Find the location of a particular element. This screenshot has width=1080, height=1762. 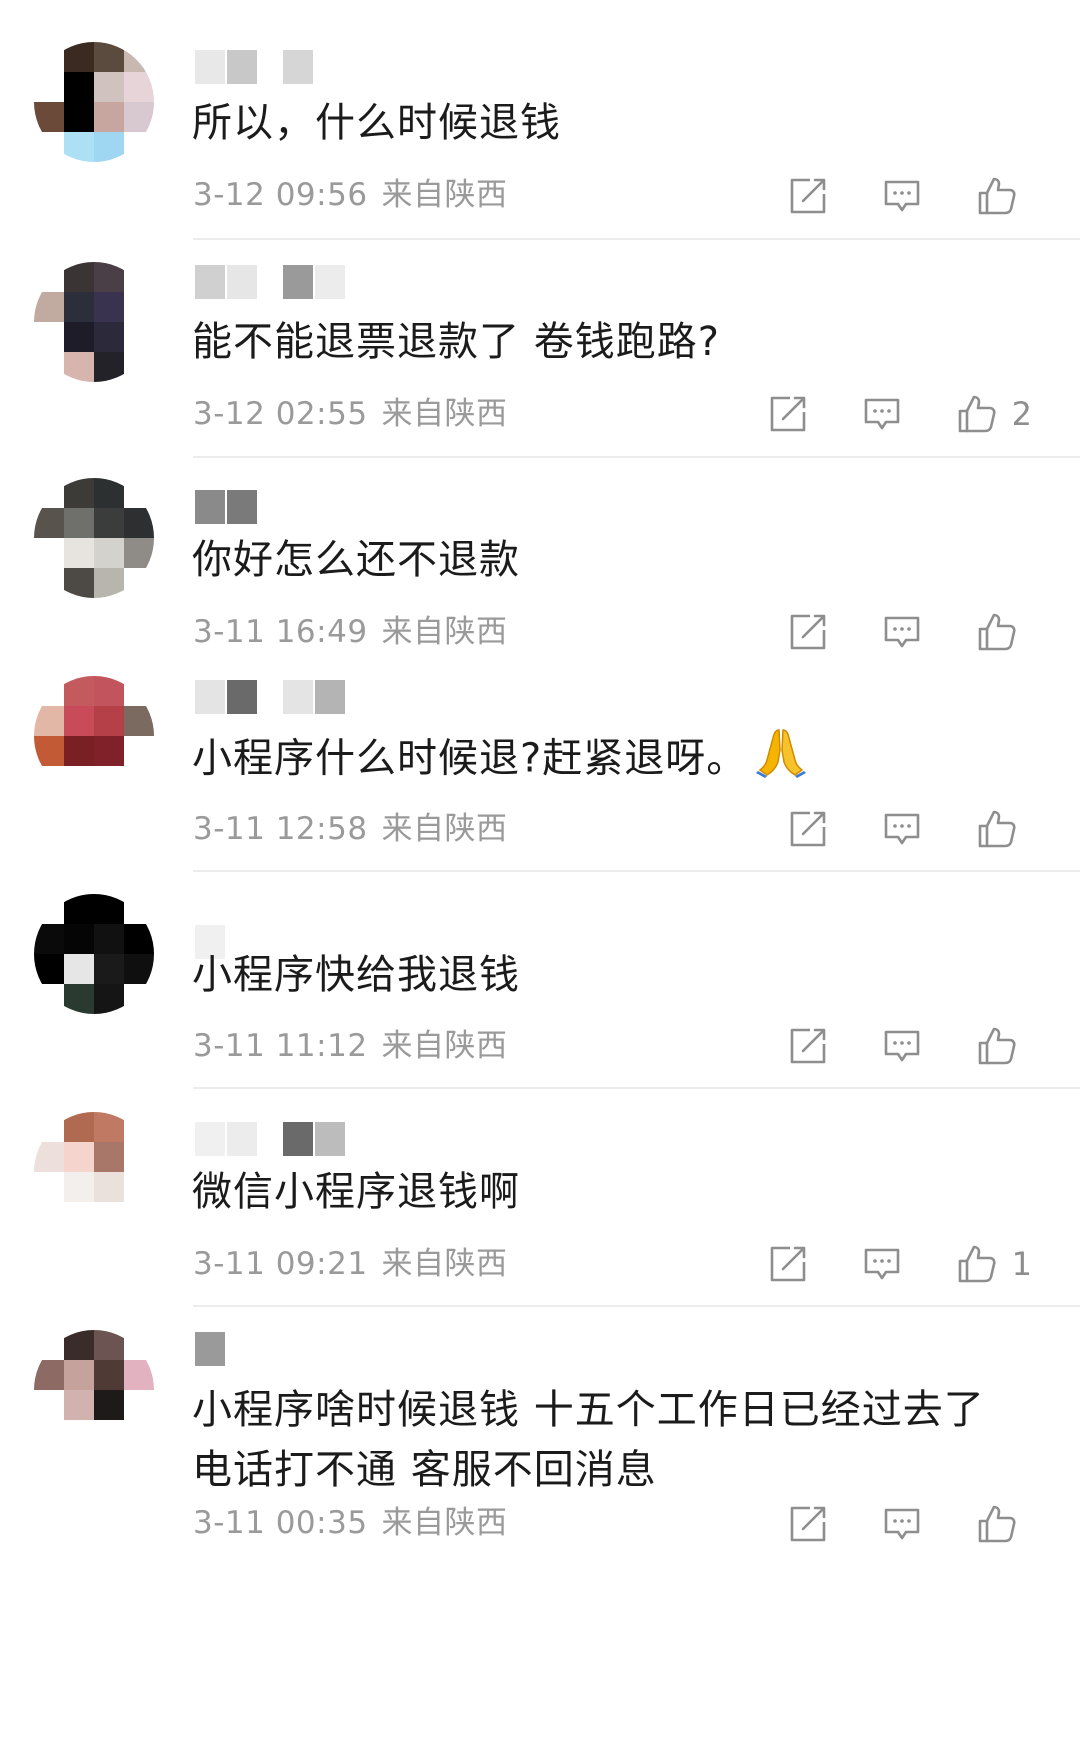

comment-meta: 3-11 11:12 来自陕西 is located at coordinates (350, 1046).